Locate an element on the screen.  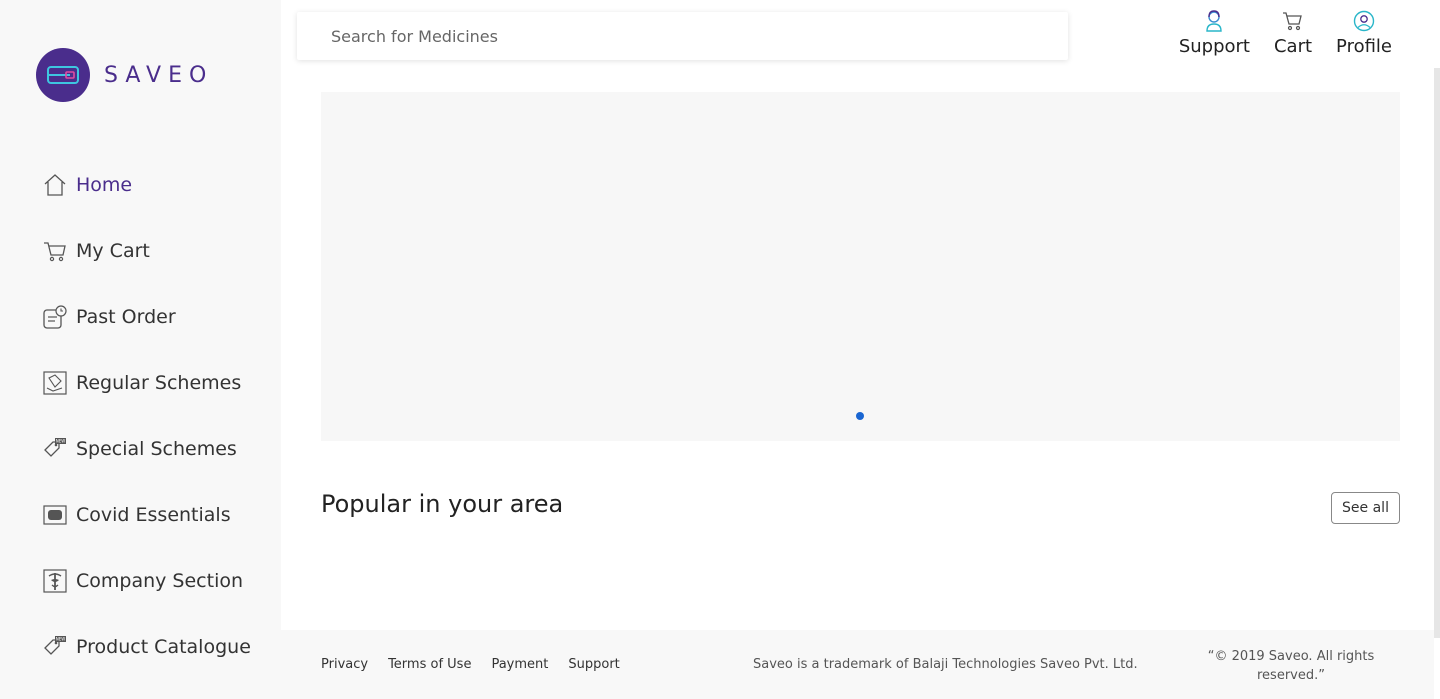
sidebar-item-label: Regular Schemes is located at coordinates (159, 383).